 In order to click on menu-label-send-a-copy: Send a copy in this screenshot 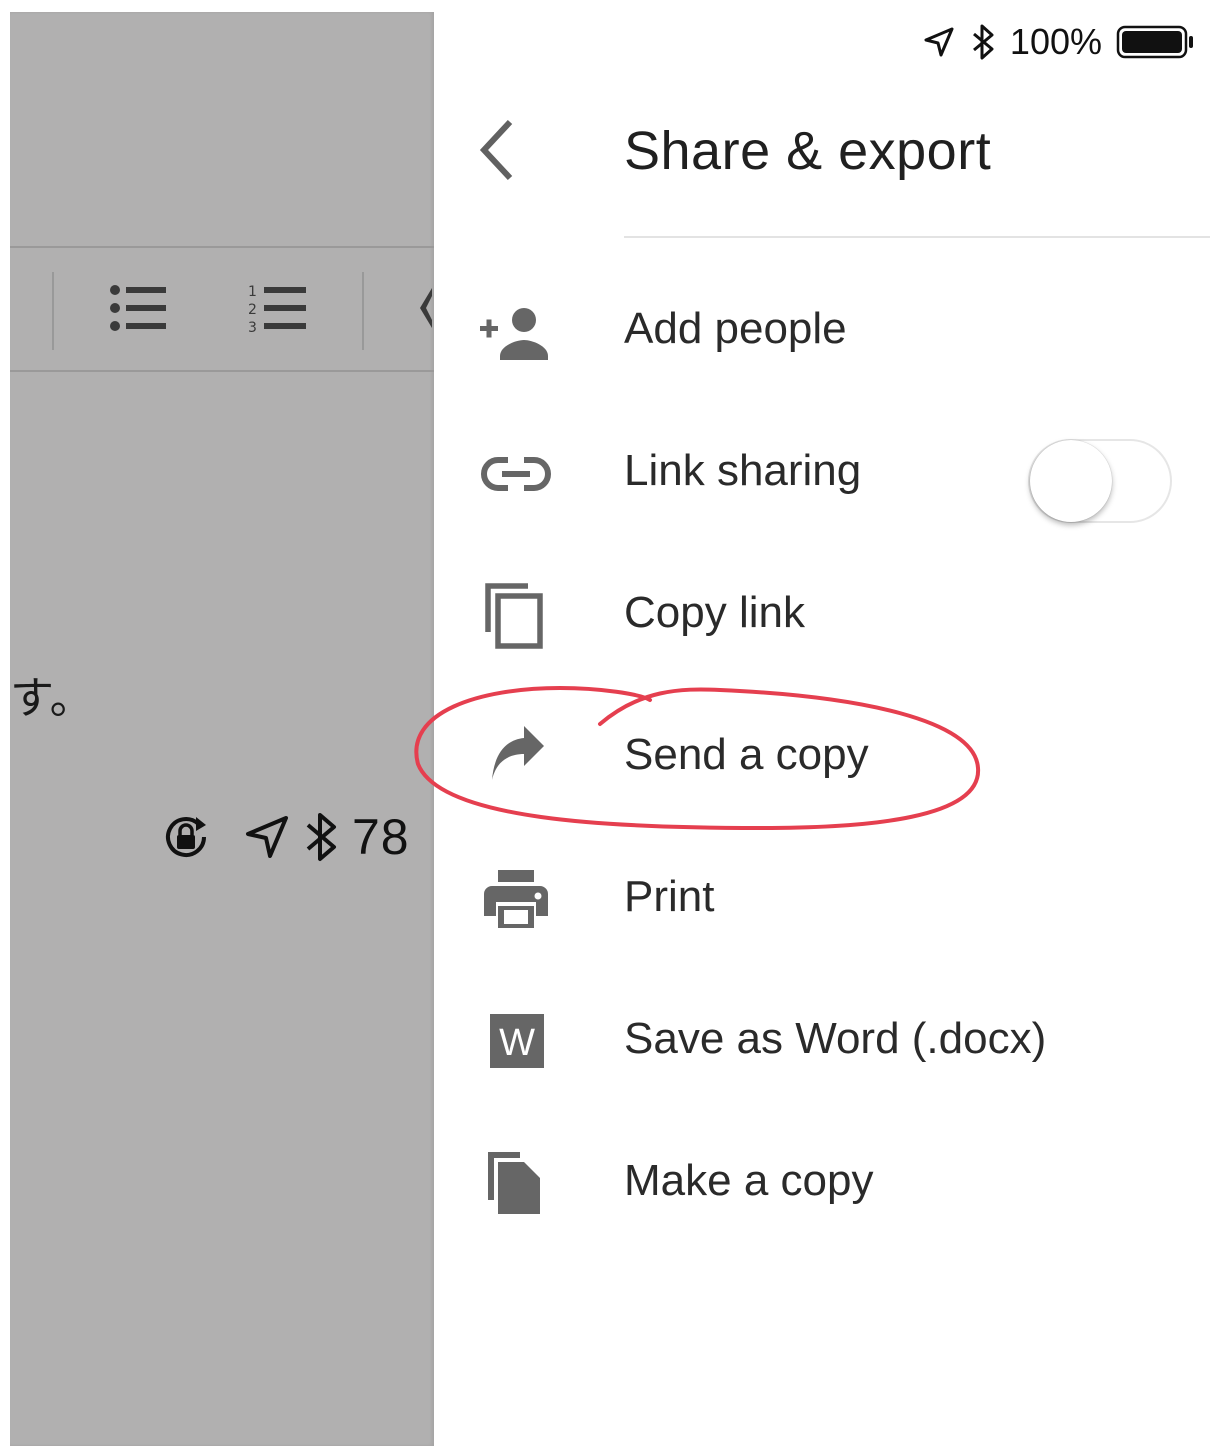, I will do `click(746, 754)`.